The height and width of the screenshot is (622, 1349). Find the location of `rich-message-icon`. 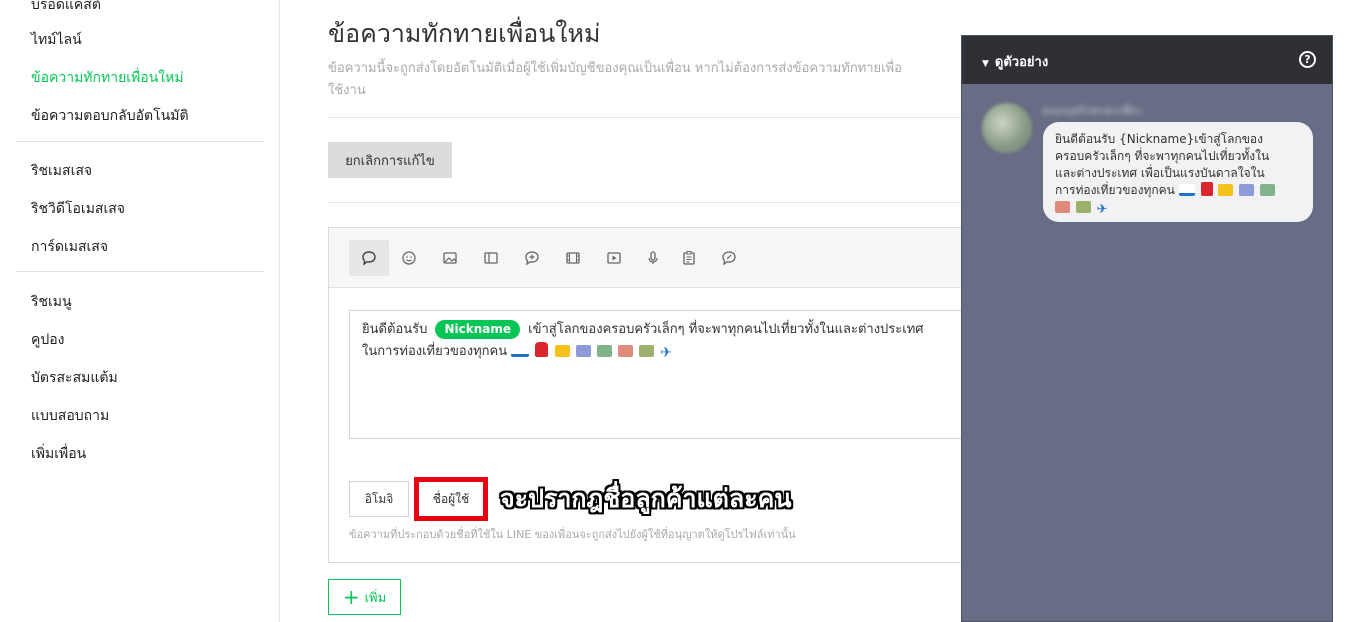

rich-message-icon is located at coordinates (729, 258).